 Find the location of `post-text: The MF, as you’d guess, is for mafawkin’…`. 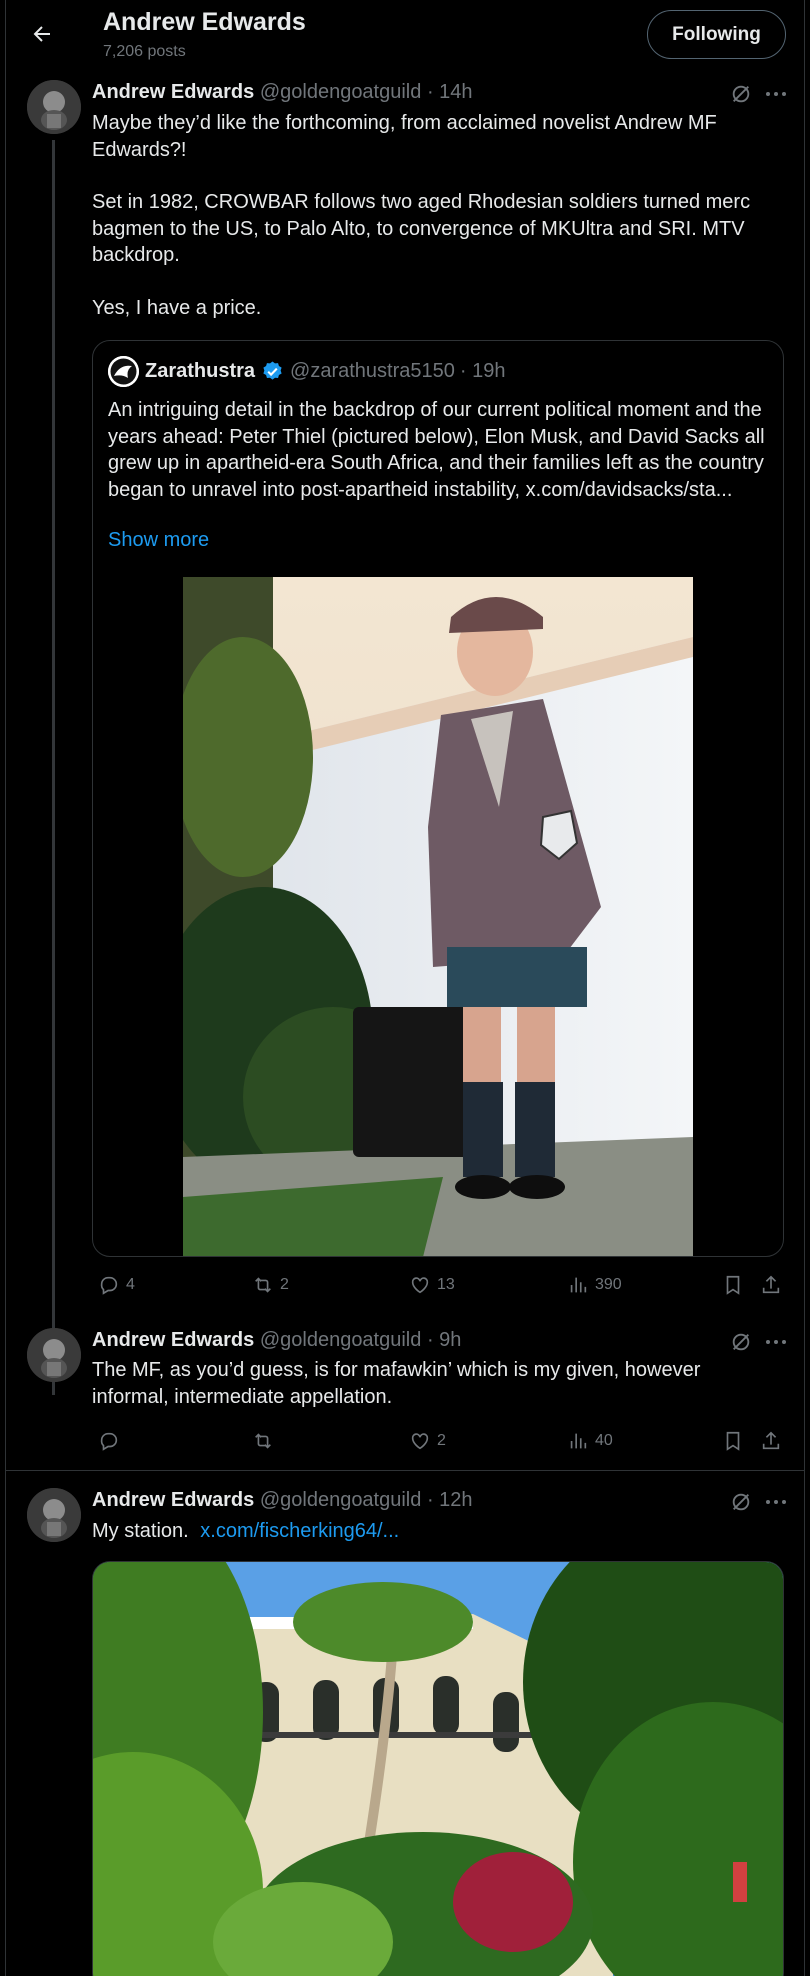

post-text: The MF, as you’d guess, is for mafawkin’… is located at coordinates (396, 1383).